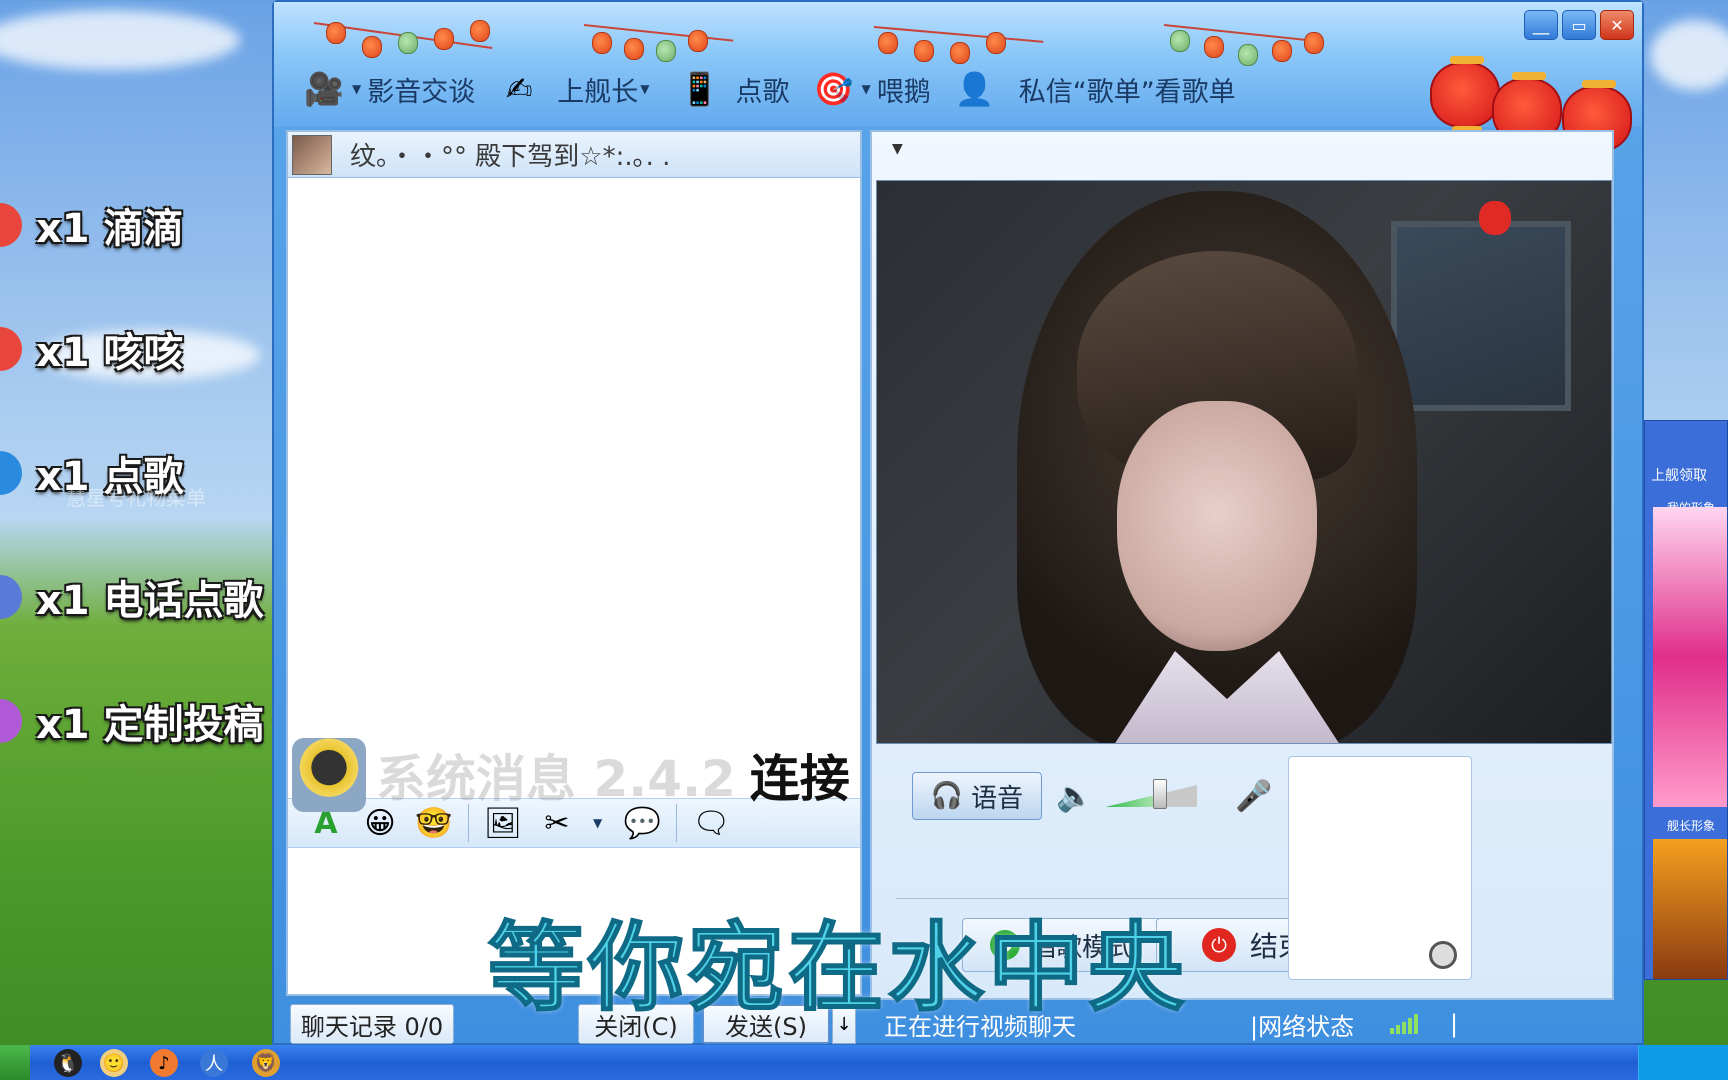  Describe the element at coordinates (1380, 868) in the screenshot. I see `local-video-preview` at that location.